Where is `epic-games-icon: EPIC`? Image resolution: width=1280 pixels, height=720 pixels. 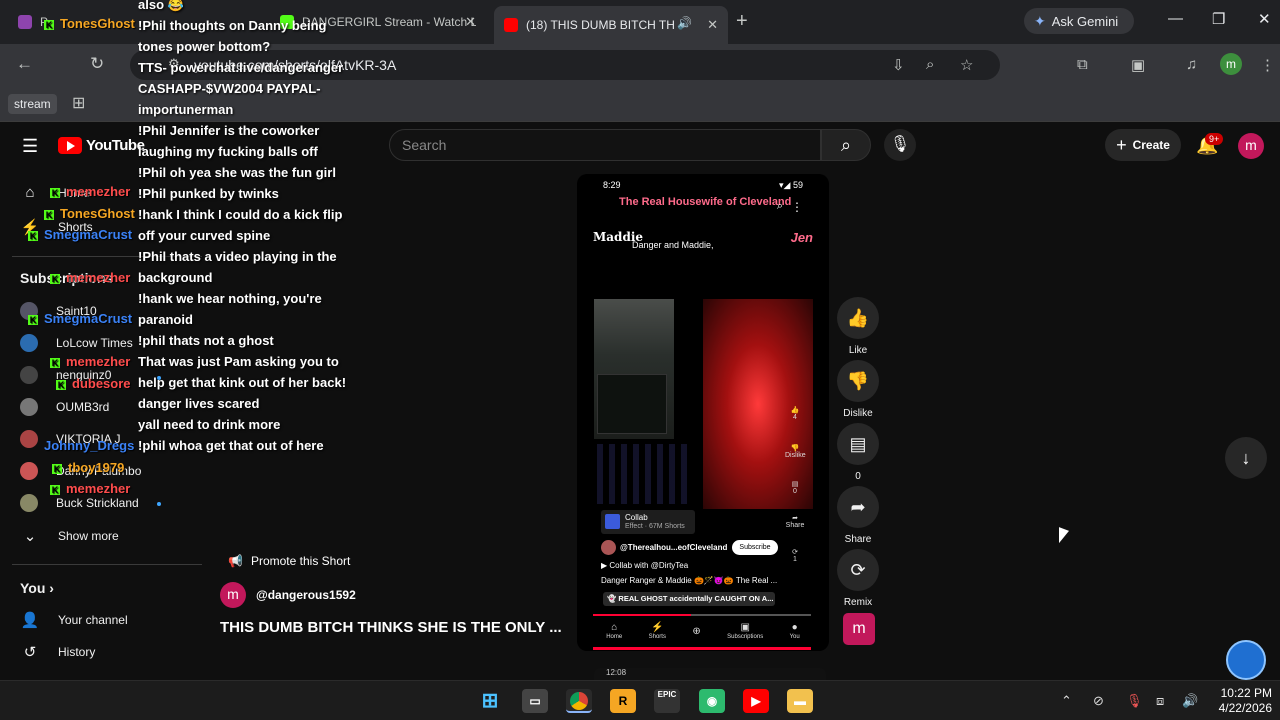
epic-games-icon: EPIC is located at coordinates (667, 701).